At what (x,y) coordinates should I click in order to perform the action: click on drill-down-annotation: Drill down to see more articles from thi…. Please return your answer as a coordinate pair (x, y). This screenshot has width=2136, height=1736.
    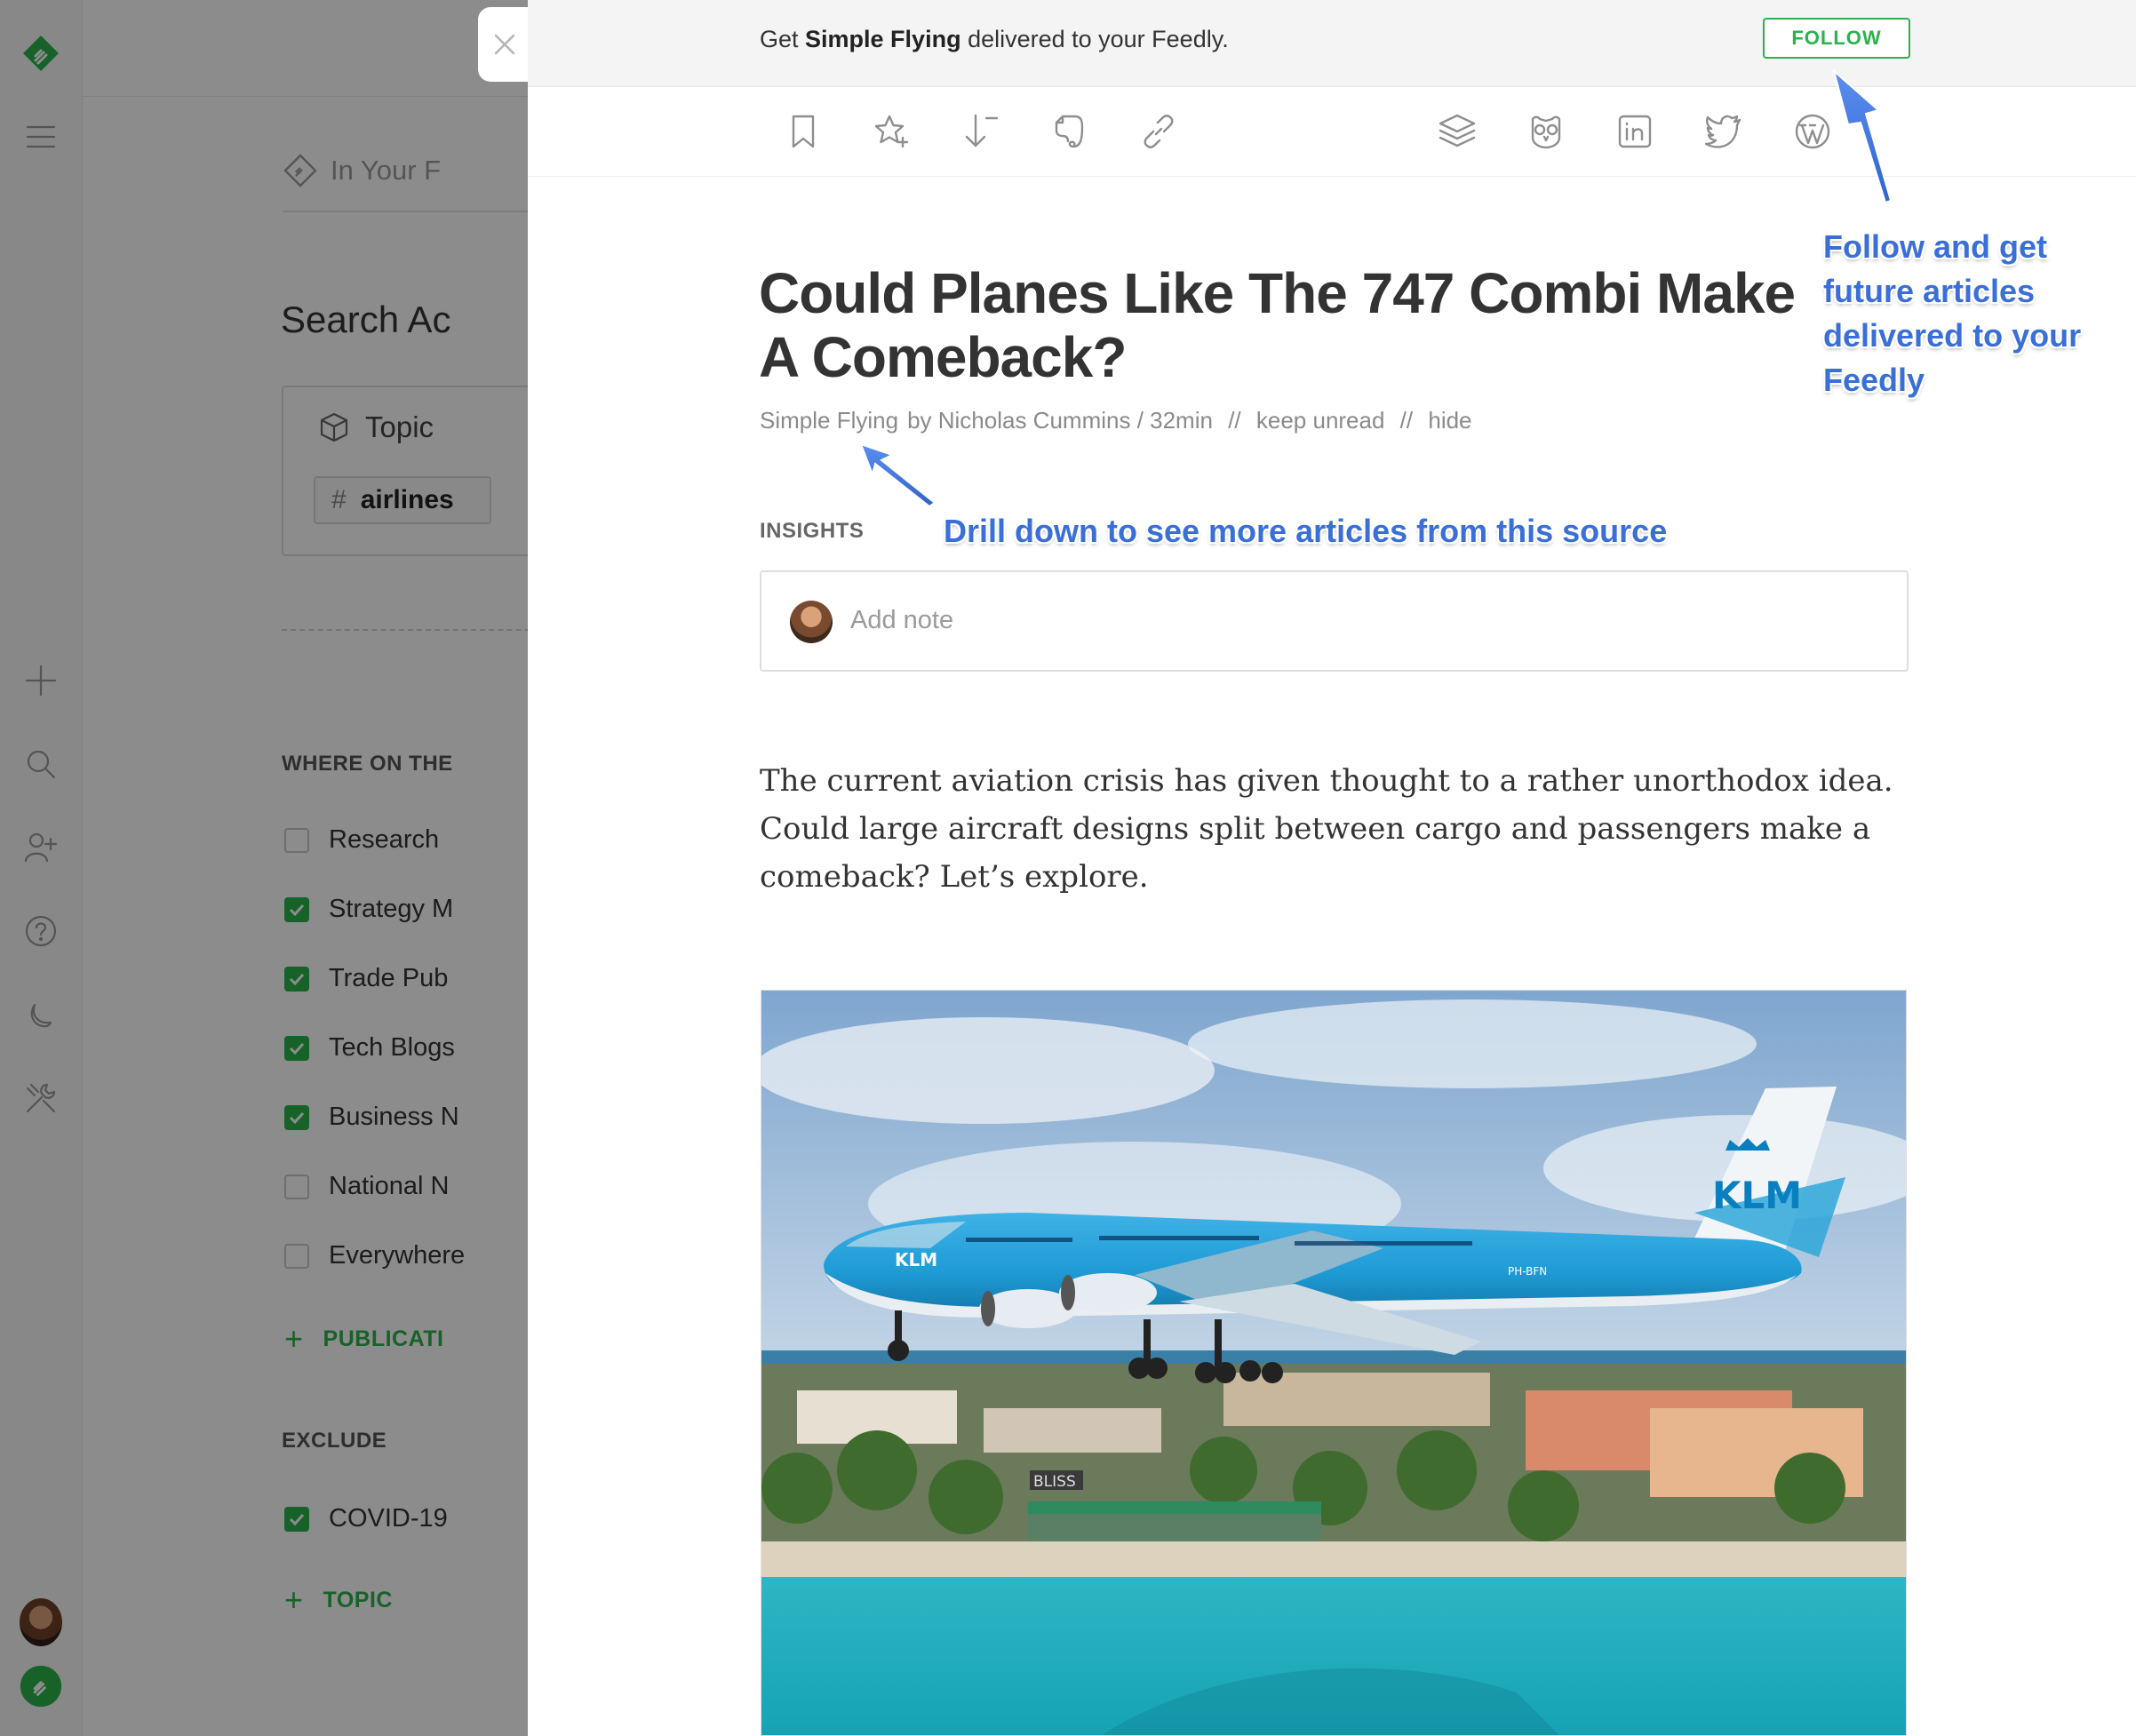
    Looking at the image, I should click on (1306, 531).